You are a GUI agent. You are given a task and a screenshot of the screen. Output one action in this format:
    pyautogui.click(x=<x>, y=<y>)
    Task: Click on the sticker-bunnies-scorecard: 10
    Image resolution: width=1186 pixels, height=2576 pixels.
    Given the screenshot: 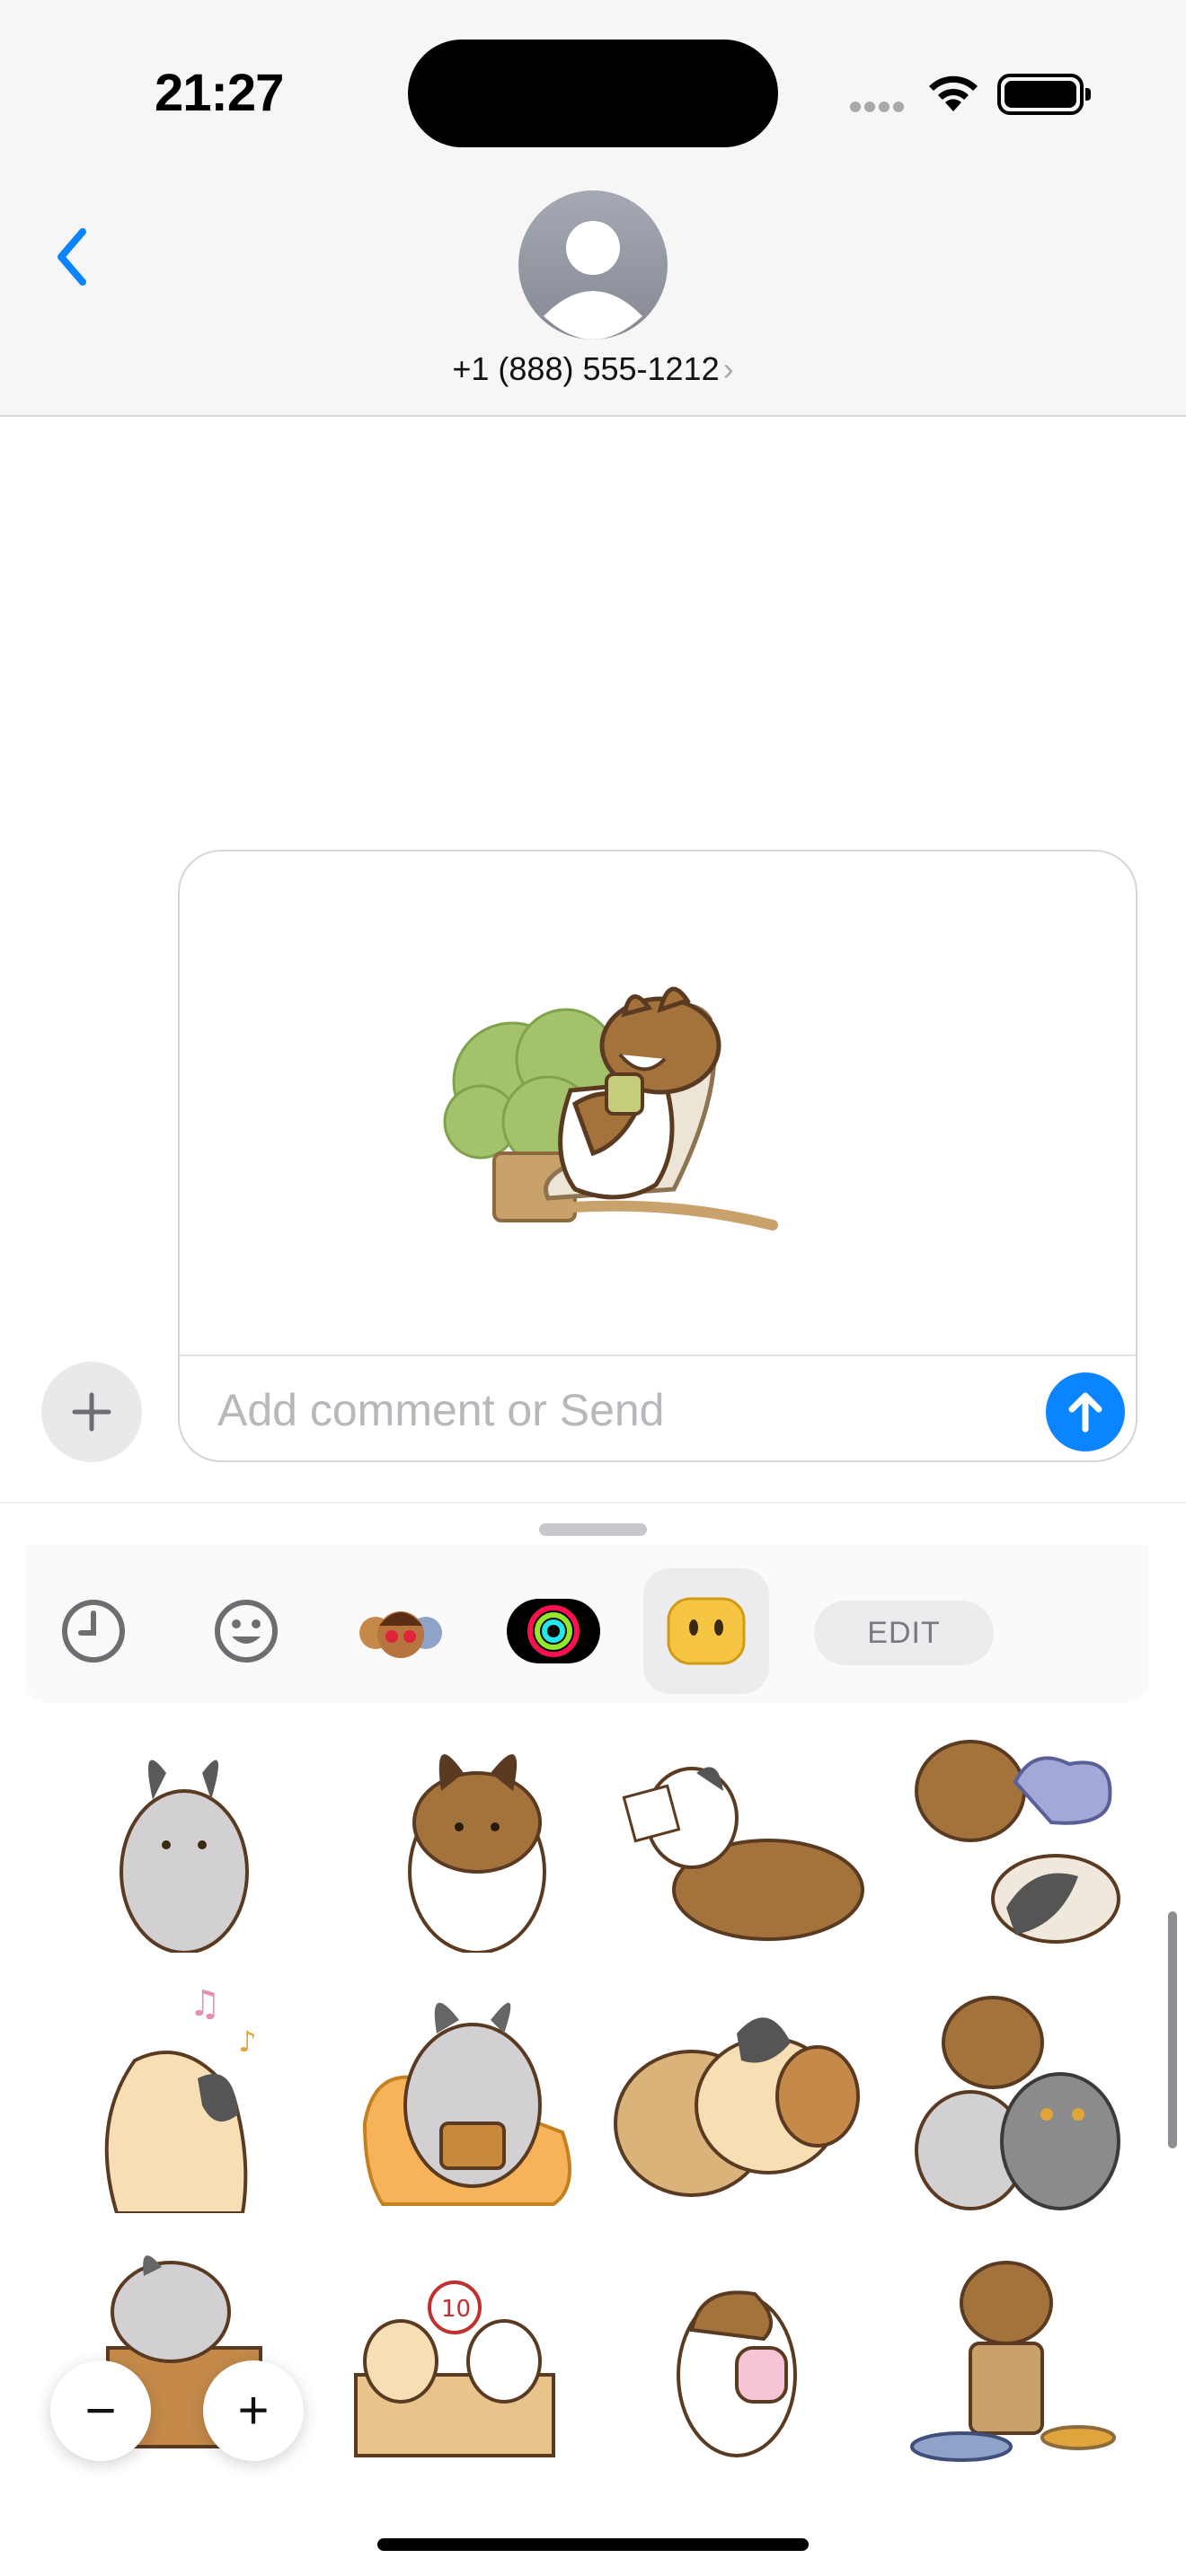 What is the action you would take?
    pyautogui.click(x=477, y=2357)
    